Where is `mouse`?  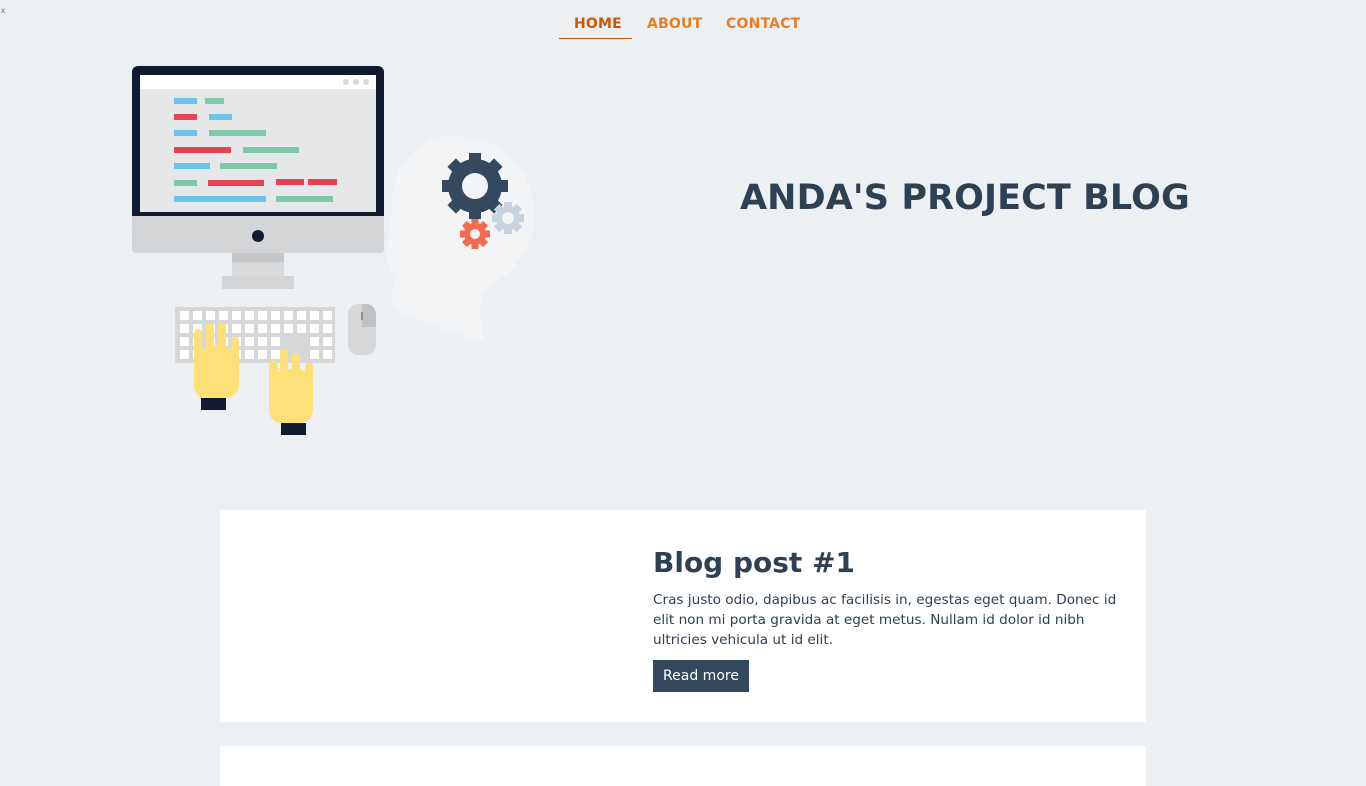
mouse is located at coordinates (362, 329).